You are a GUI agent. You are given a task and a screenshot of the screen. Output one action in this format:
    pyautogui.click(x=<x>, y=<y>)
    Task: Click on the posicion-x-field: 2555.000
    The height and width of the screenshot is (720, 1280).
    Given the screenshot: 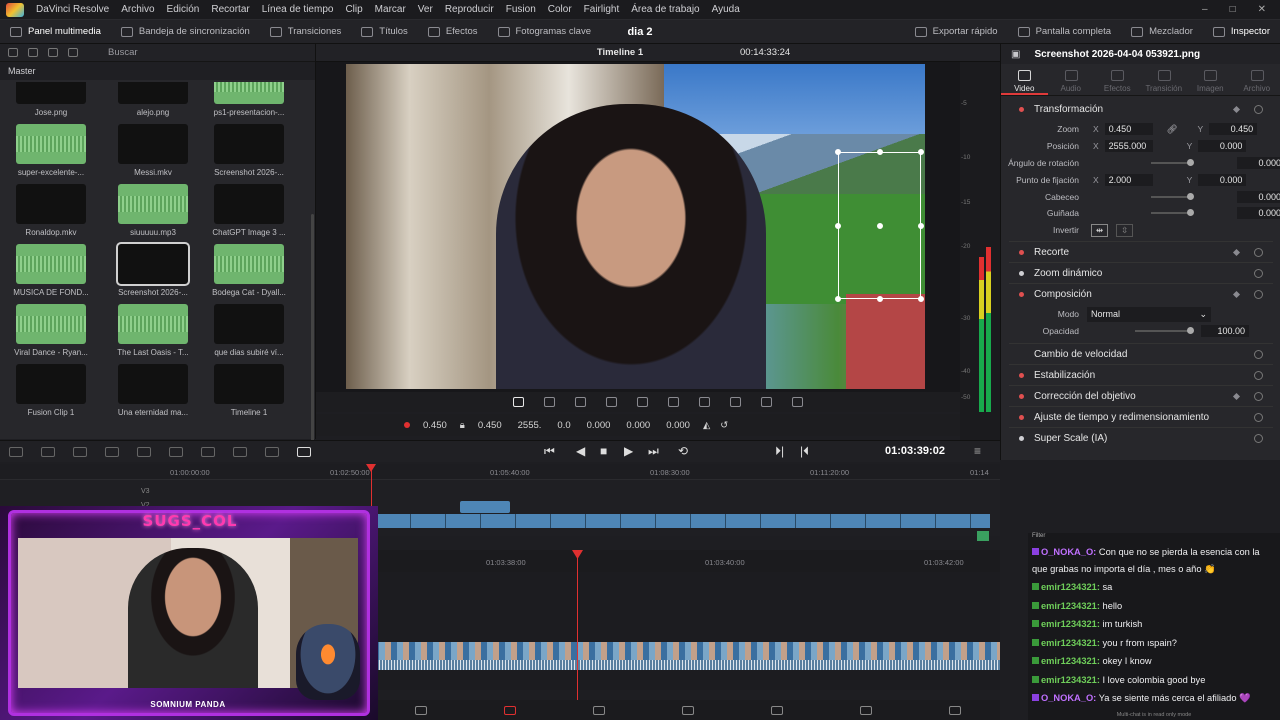 What is the action you would take?
    pyautogui.click(x=1128, y=146)
    